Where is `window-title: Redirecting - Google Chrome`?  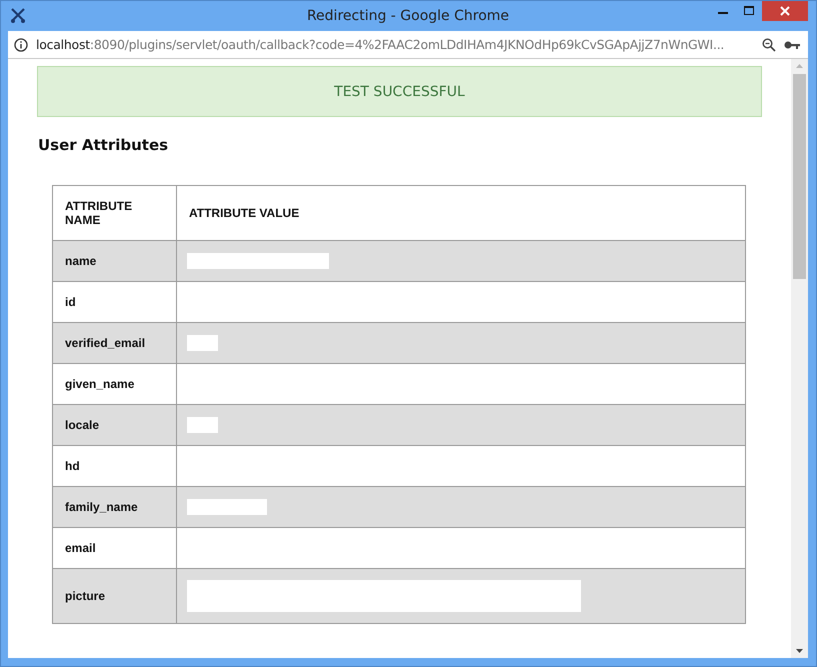 window-title: Redirecting - Google Chrome is located at coordinates (408, 16).